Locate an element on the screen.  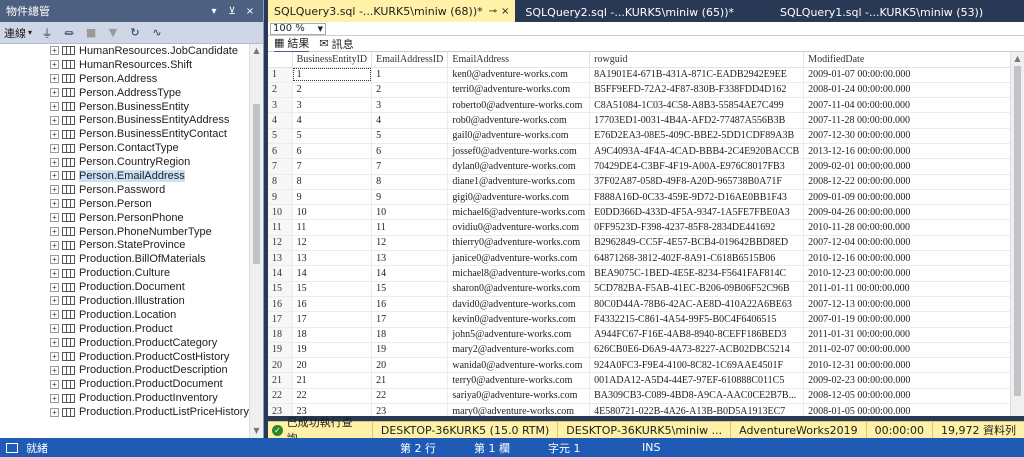
column-header: rowguid is located at coordinates (697, 60).